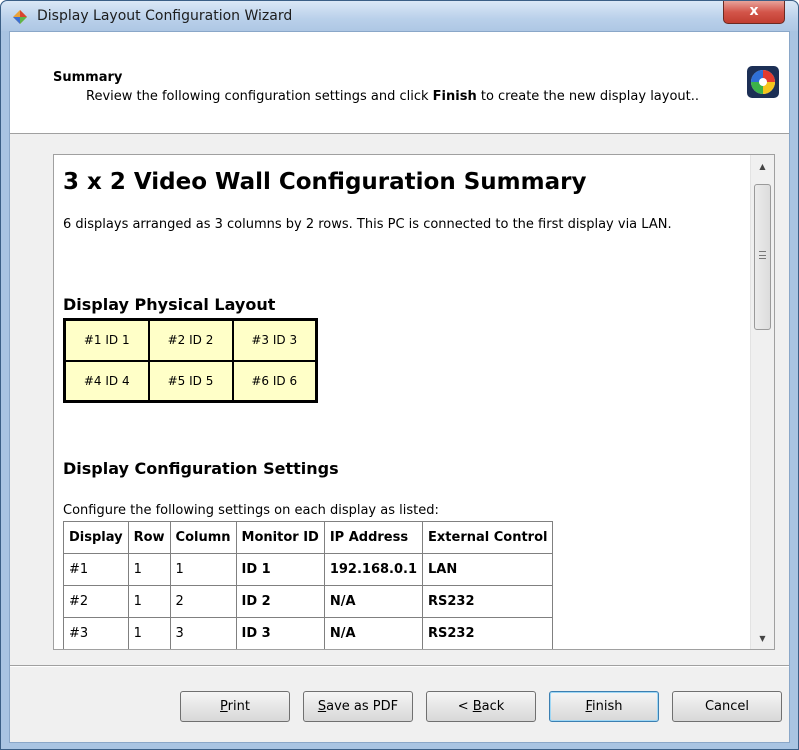 Image resolution: width=799 pixels, height=750 pixels. I want to click on close-icon: x, so click(754, 11).